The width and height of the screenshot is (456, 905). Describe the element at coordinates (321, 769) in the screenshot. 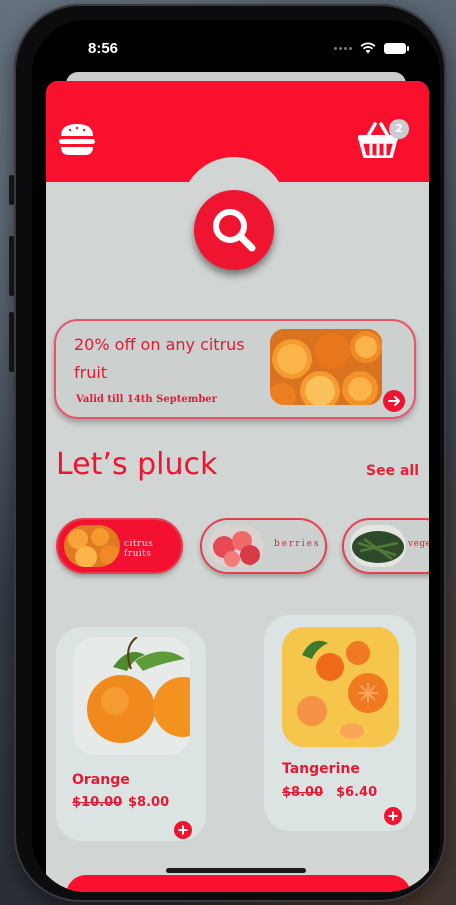

I see `product-name: Tangerine` at that location.